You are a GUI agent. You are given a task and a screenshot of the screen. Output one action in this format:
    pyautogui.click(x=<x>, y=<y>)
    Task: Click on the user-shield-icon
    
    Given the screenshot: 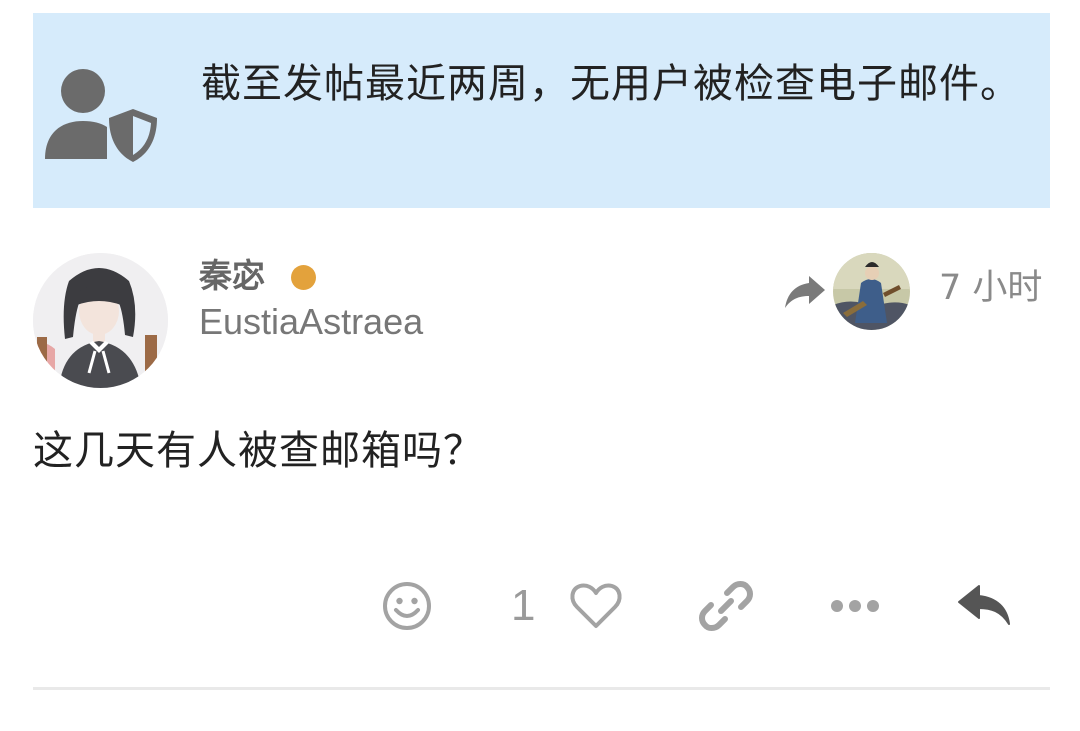 What is the action you would take?
    pyautogui.click(x=101, y=115)
    